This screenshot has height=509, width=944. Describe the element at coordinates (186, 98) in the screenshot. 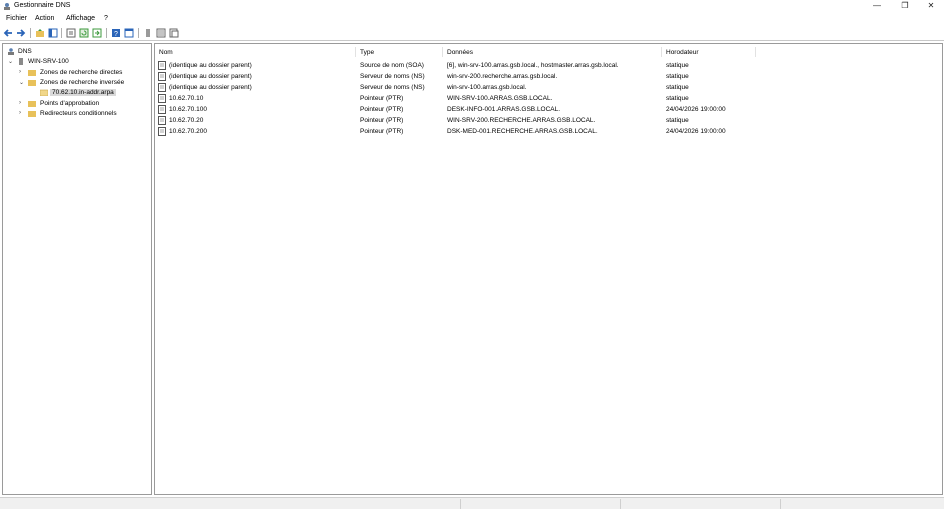

I see `record-name: 10.62.70.10` at that location.